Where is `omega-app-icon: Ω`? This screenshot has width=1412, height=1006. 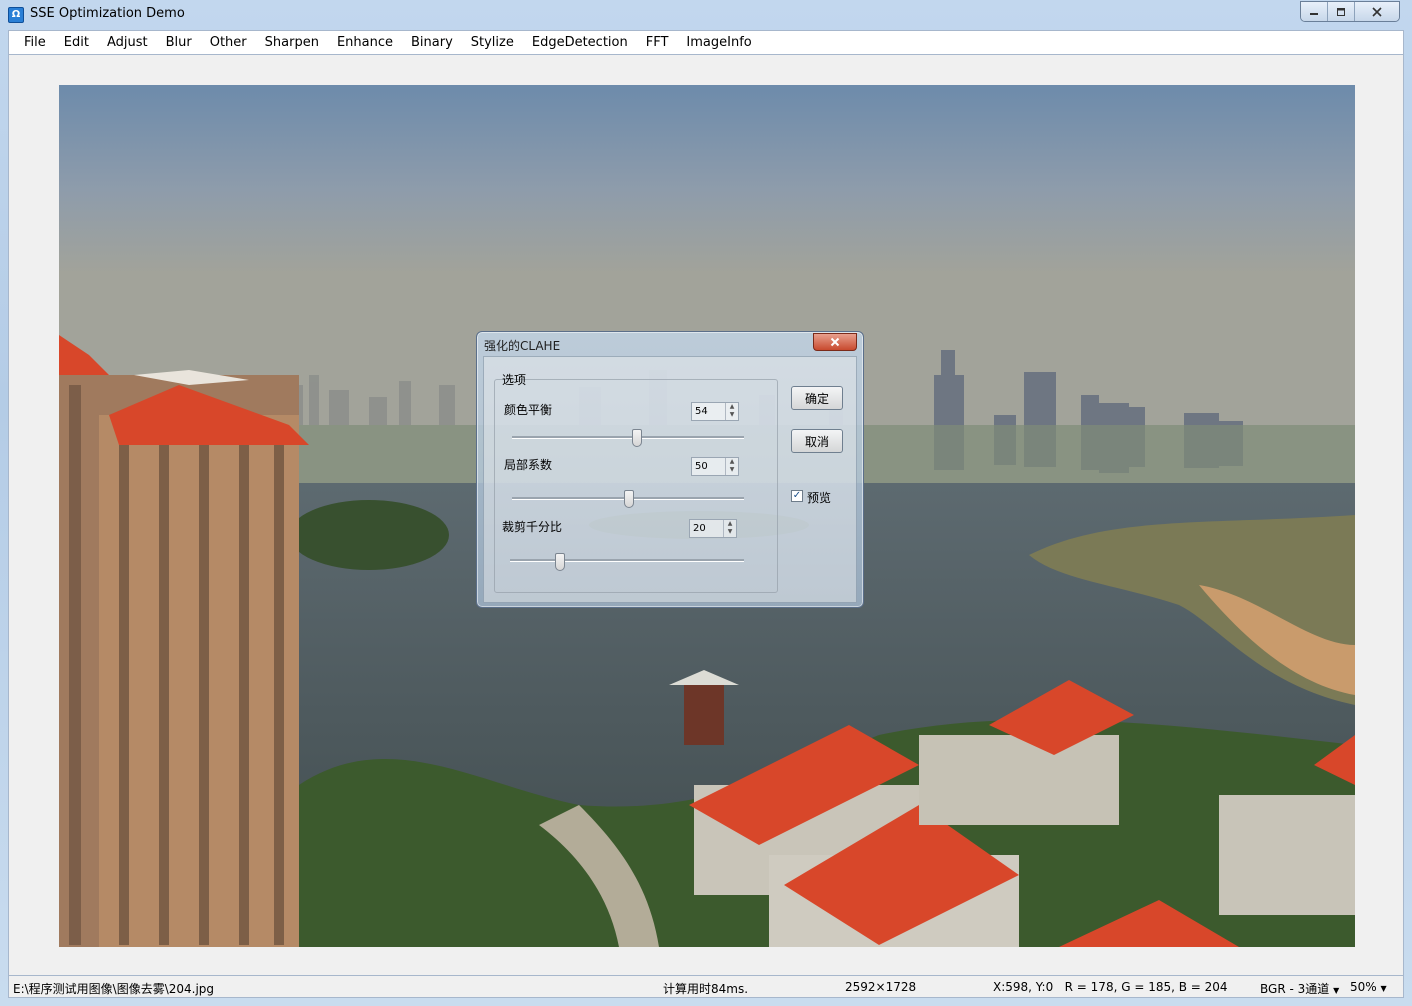 omega-app-icon: Ω is located at coordinates (16, 15).